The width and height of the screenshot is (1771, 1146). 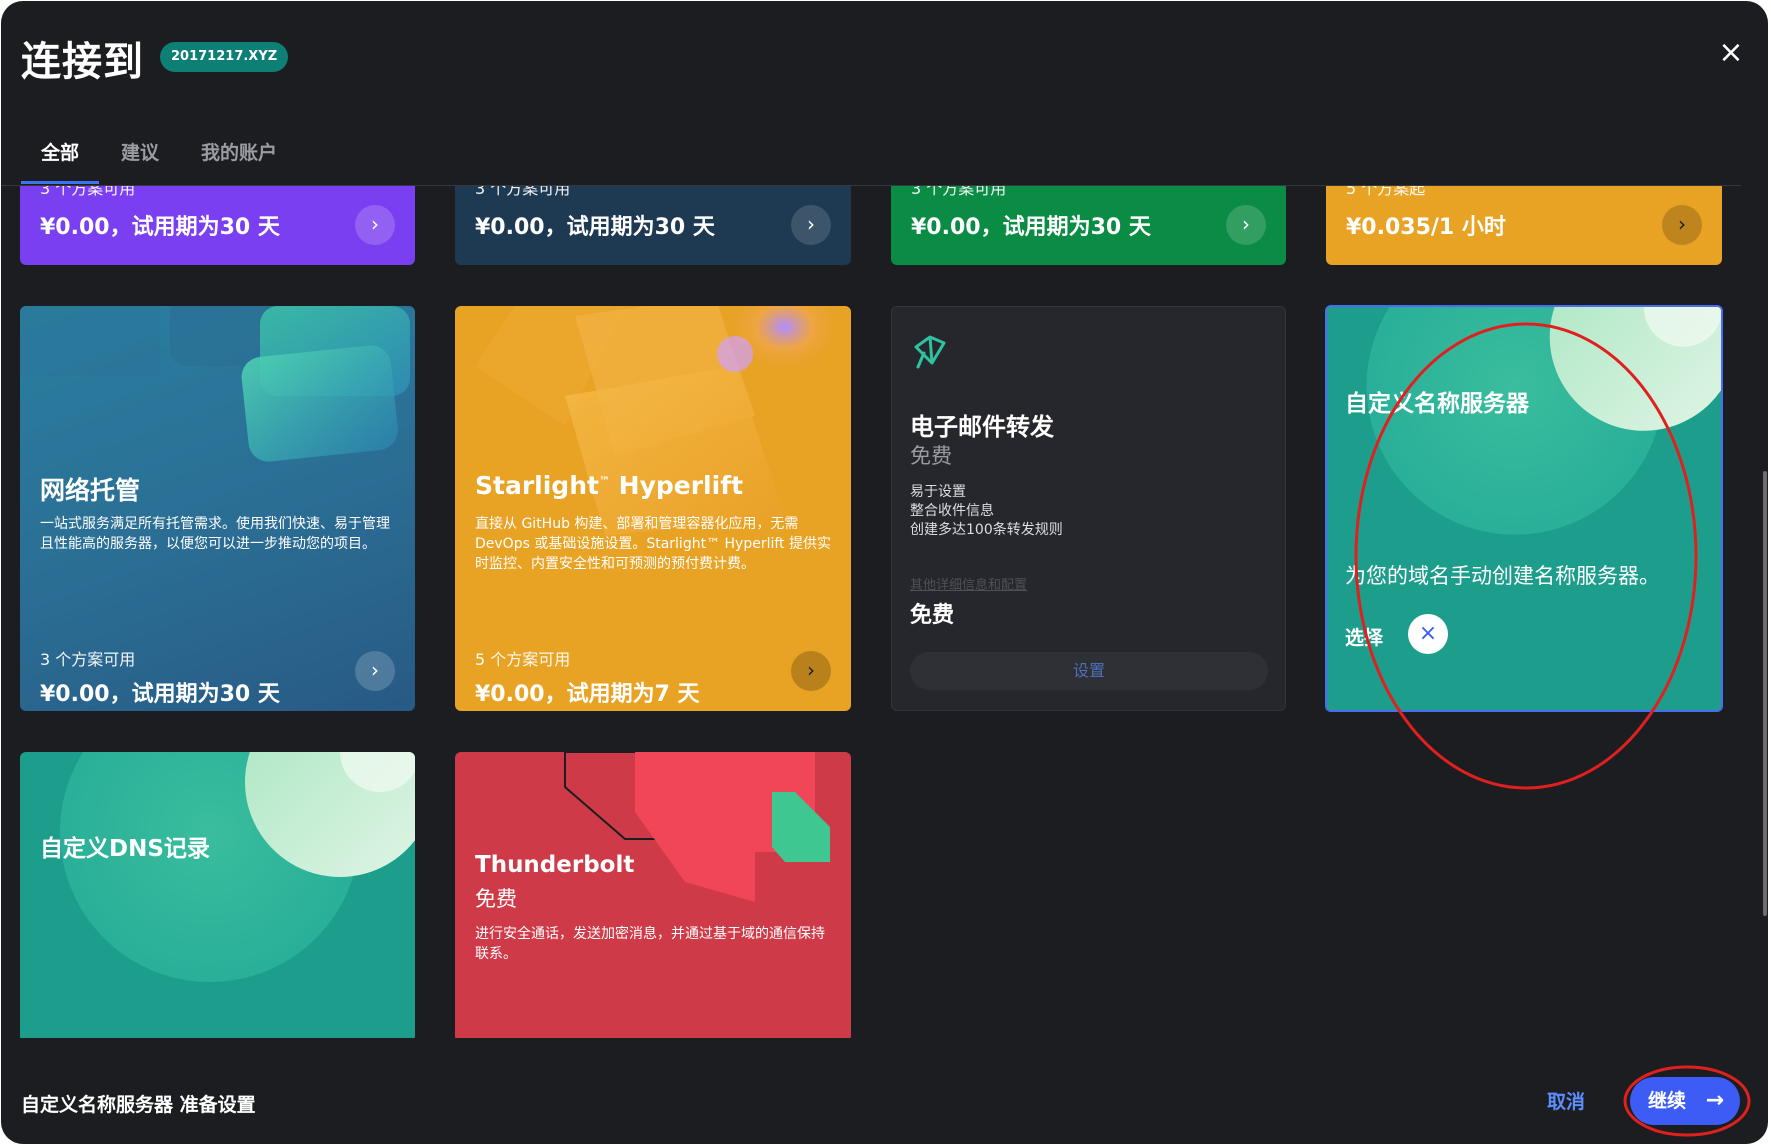 I want to click on continue-button: 继续 →, so click(x=1685, y=1101).